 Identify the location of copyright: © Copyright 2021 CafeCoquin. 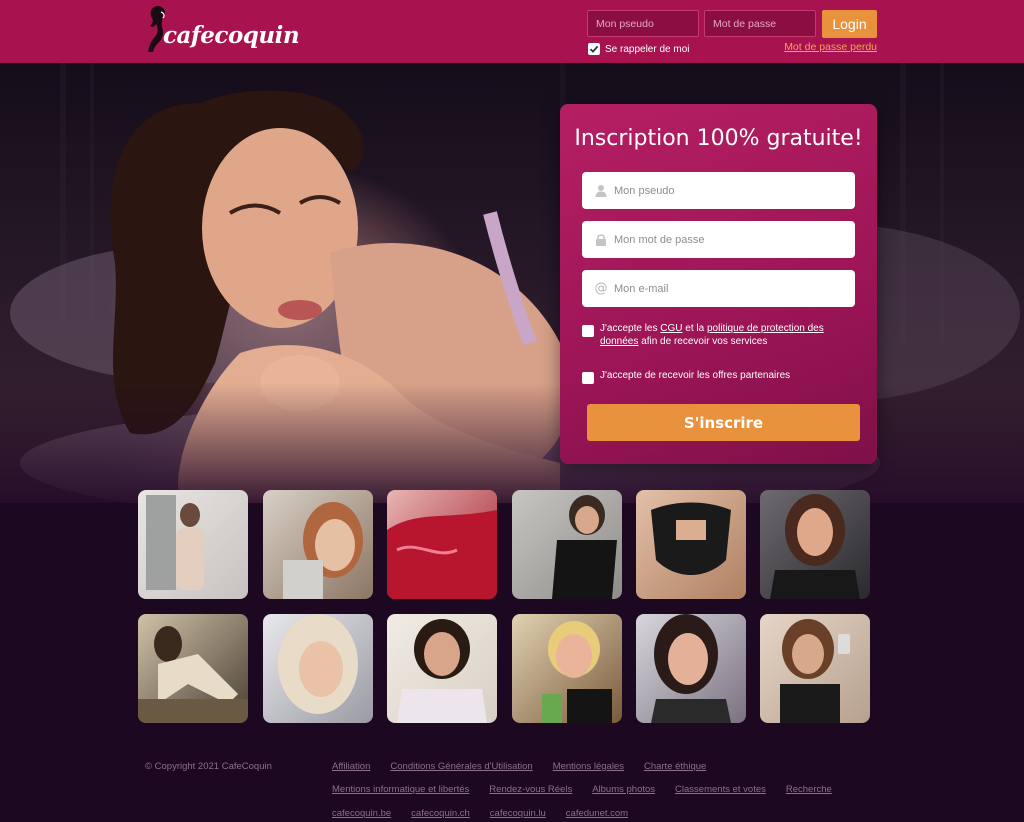
(208, 766).